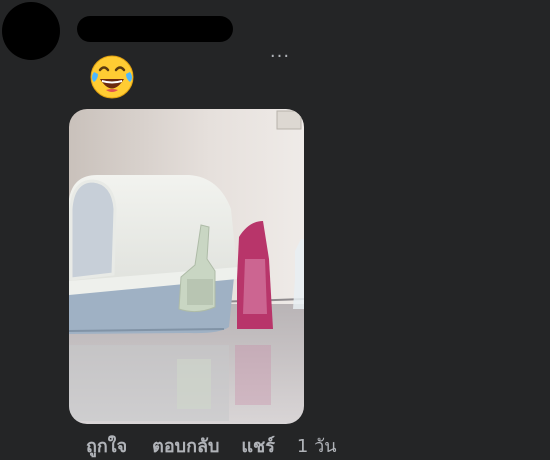  Describe the element at coordinates (317, 445) in the screenshot. I see `timestamp: 1 วัน` at that location.